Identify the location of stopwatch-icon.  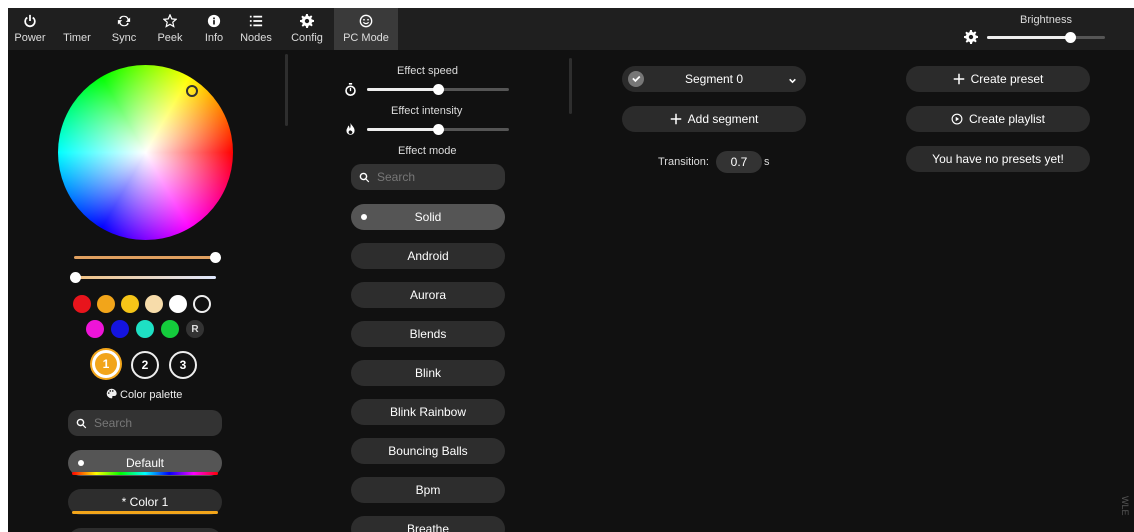
(350, 89).